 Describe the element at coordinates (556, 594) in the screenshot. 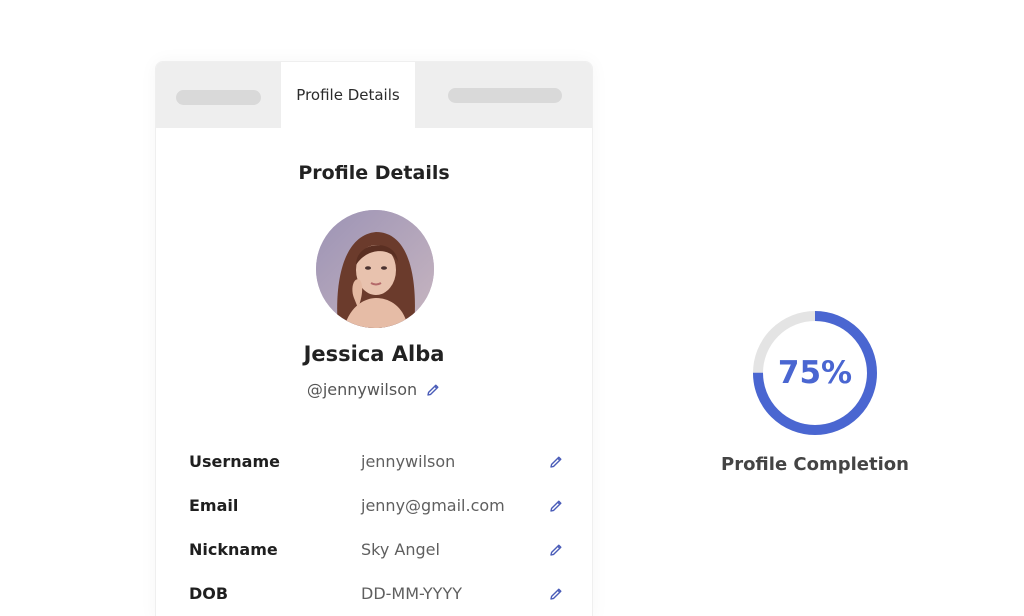

I see `edit-dob-pencil-icon` at that location.